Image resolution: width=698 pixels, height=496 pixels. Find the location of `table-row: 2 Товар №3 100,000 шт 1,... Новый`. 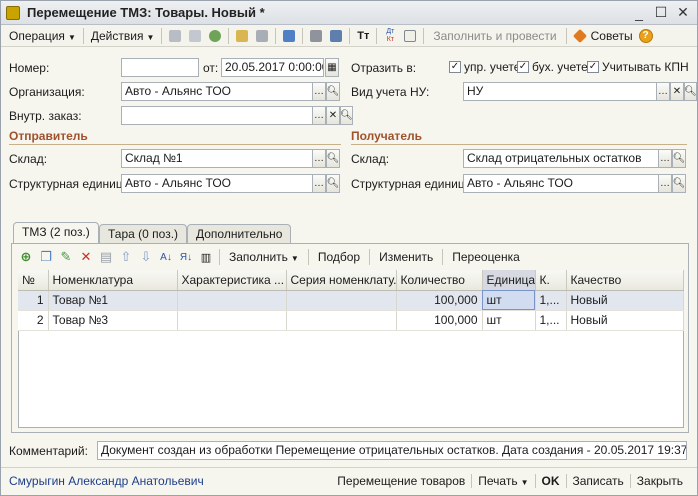

table-row: 2 Товар №3 100,000 шт 1,... Новый is located at coordinates (351, 320).